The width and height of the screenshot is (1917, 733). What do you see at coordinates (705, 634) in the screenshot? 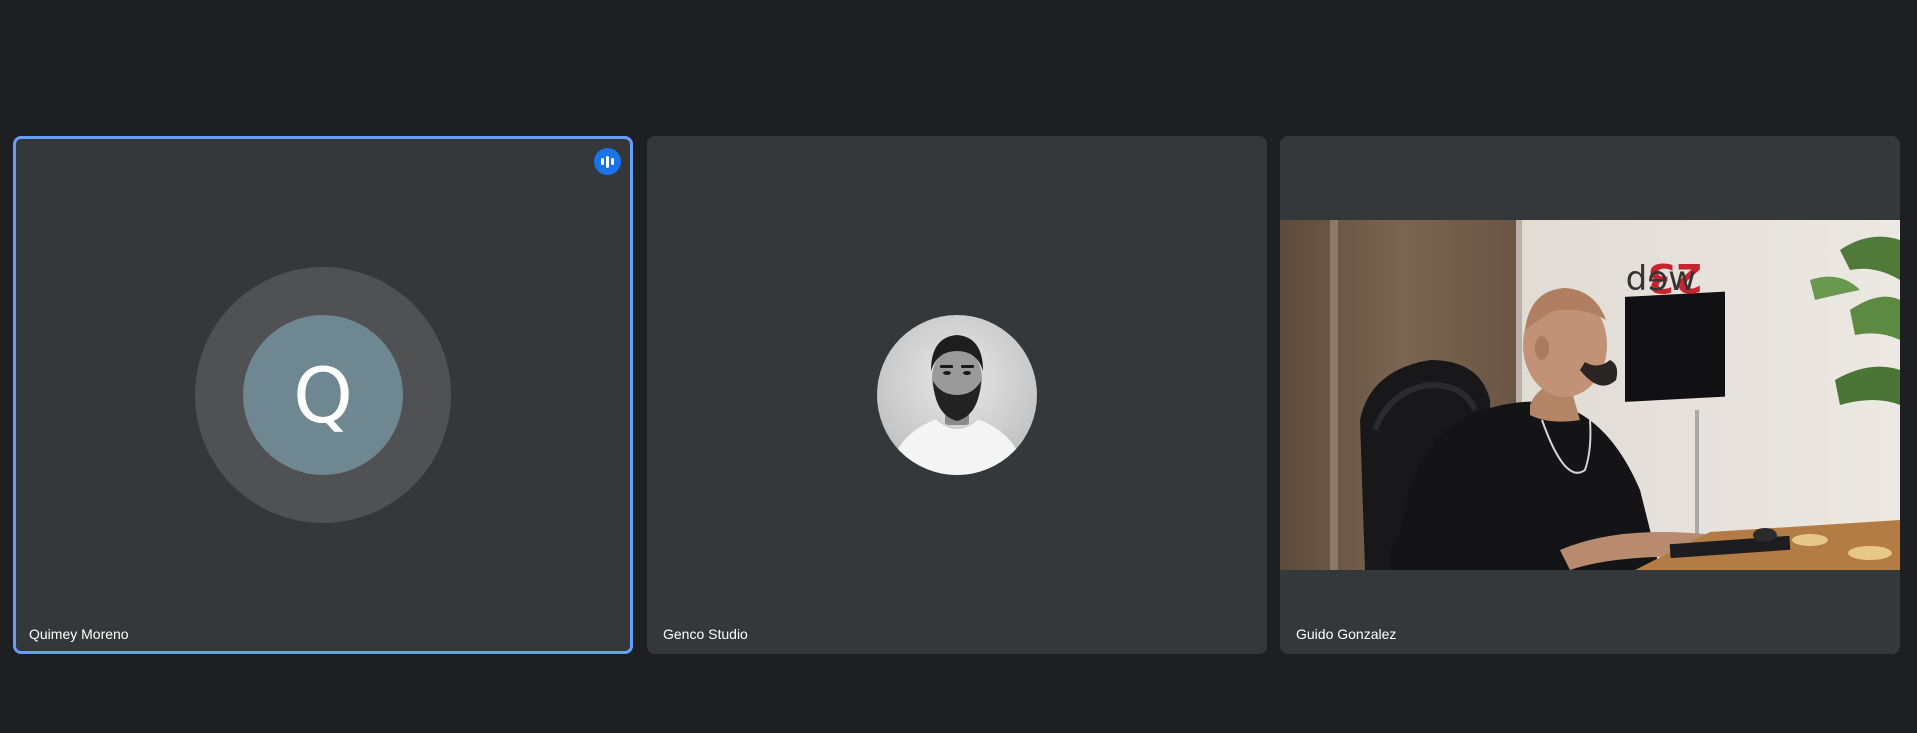
I see `participant-name: Genco Studio` at bounding box center [705, 634].